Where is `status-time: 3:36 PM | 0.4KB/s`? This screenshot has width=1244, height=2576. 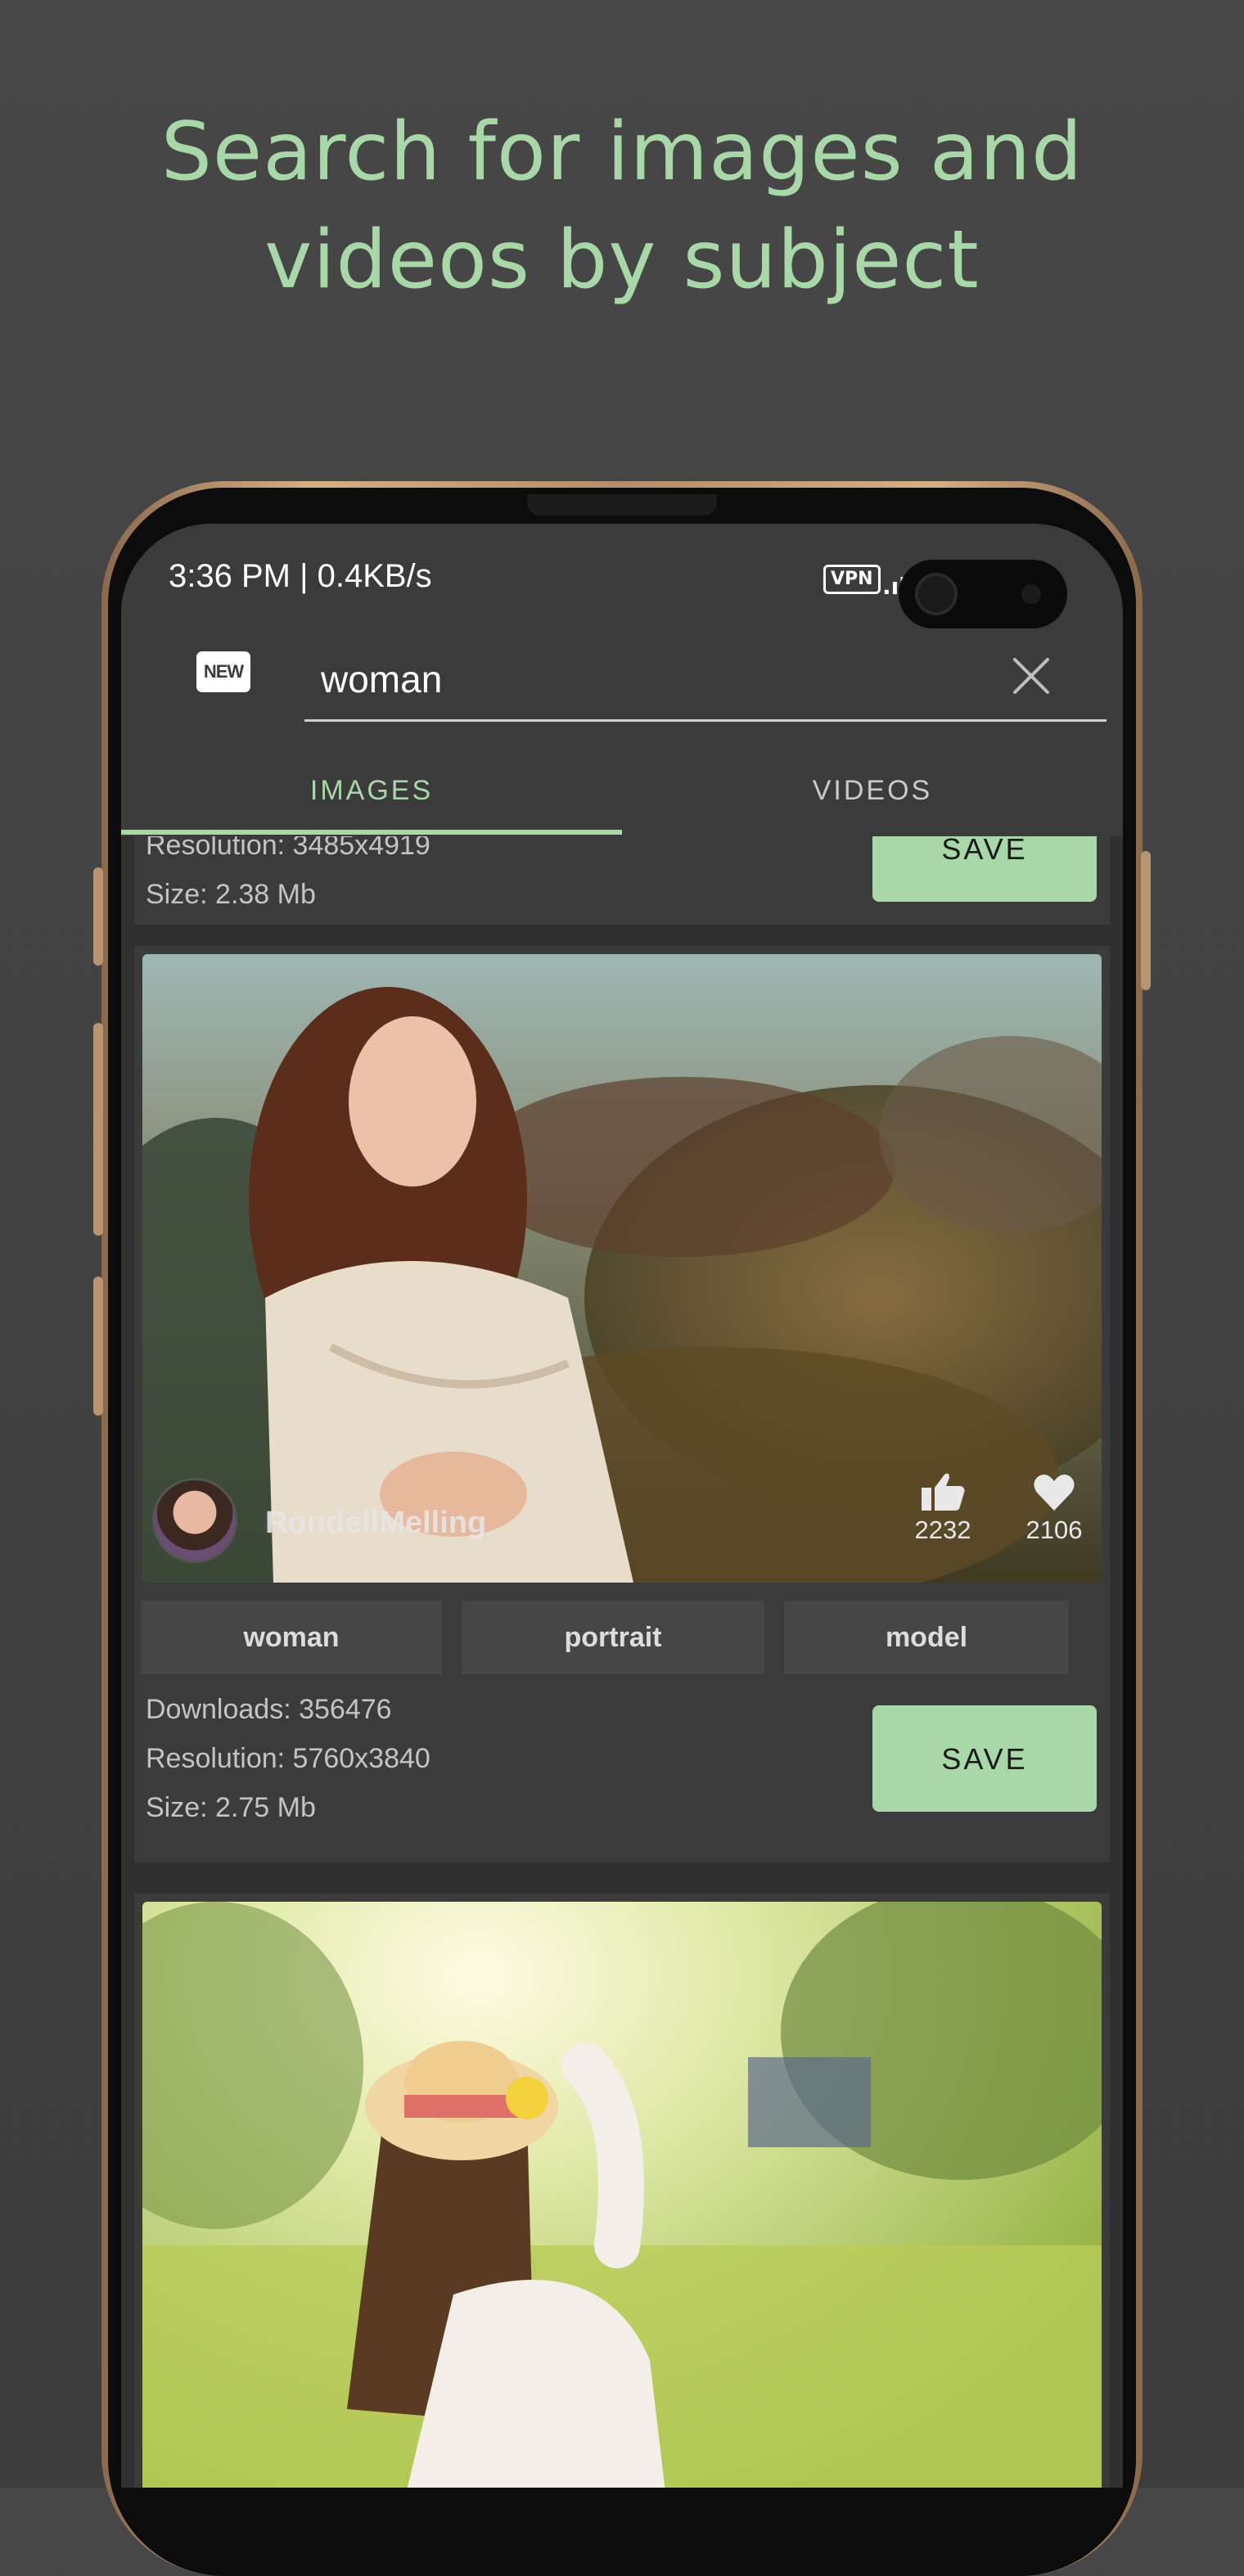
status-time: 3:36 PM | 0.4KB/s is located at coordinates (300, 576).